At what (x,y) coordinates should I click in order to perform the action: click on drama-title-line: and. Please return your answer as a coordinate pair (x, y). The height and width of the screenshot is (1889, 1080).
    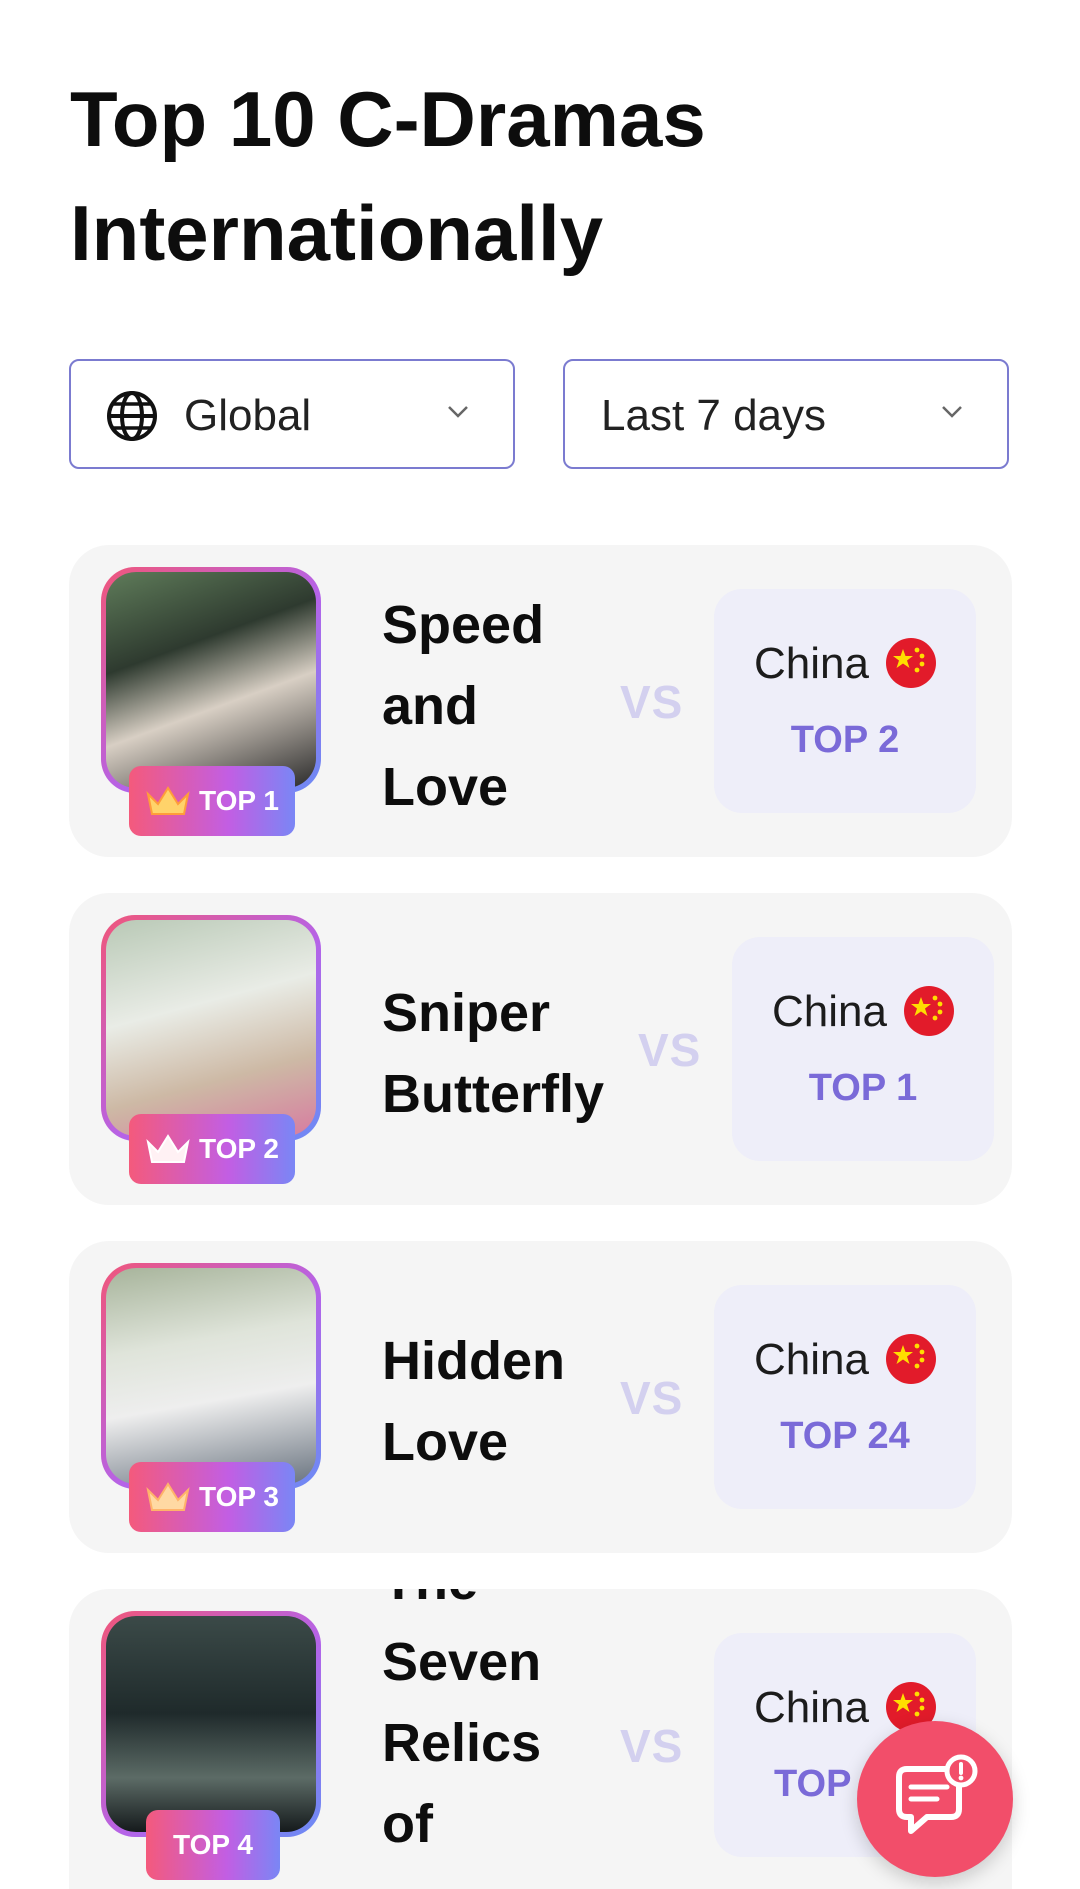
    Looking at the image, I should click on (430, 706).